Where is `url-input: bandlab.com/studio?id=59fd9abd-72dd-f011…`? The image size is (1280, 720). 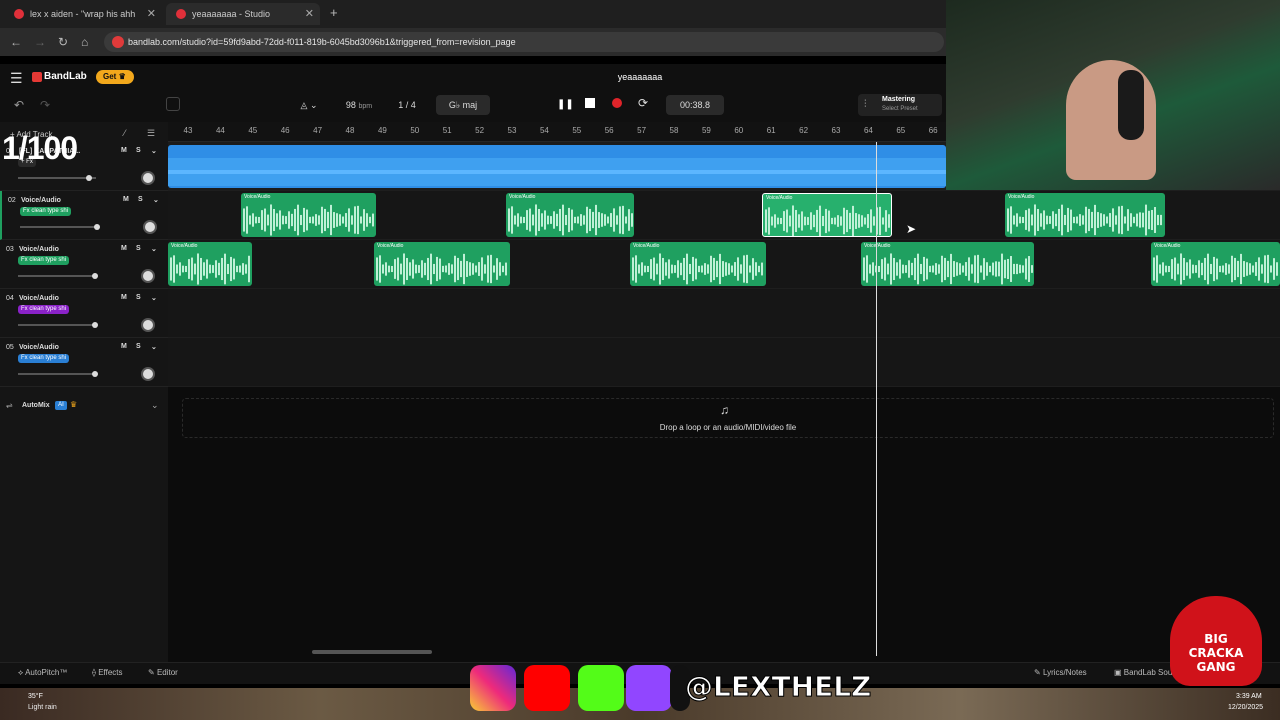
url-input: bandlab.com/studio?id=59fd9abd-72dd-f011… is located at coordinates (524, 42).